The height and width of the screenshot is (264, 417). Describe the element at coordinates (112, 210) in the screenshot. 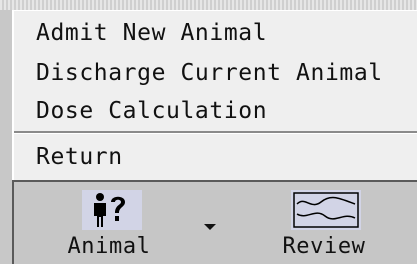

I see `person-question-icon` at that location.